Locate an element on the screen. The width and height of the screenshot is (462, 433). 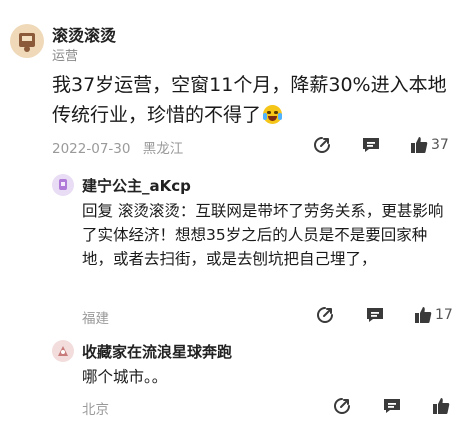
like-count: 37 is located at coordinates (440, 145).